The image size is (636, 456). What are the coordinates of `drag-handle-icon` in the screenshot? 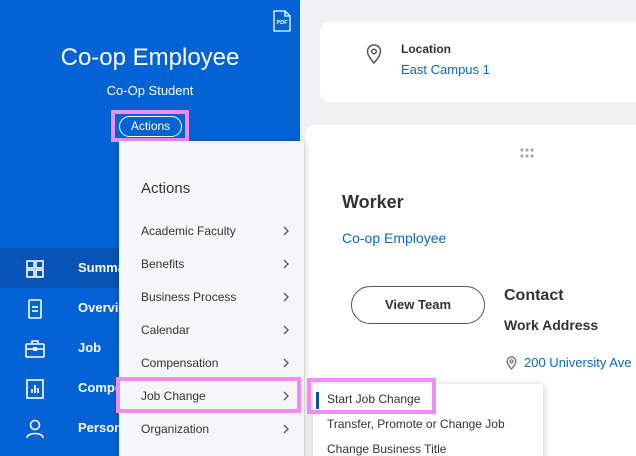 It's located at (527, 153).